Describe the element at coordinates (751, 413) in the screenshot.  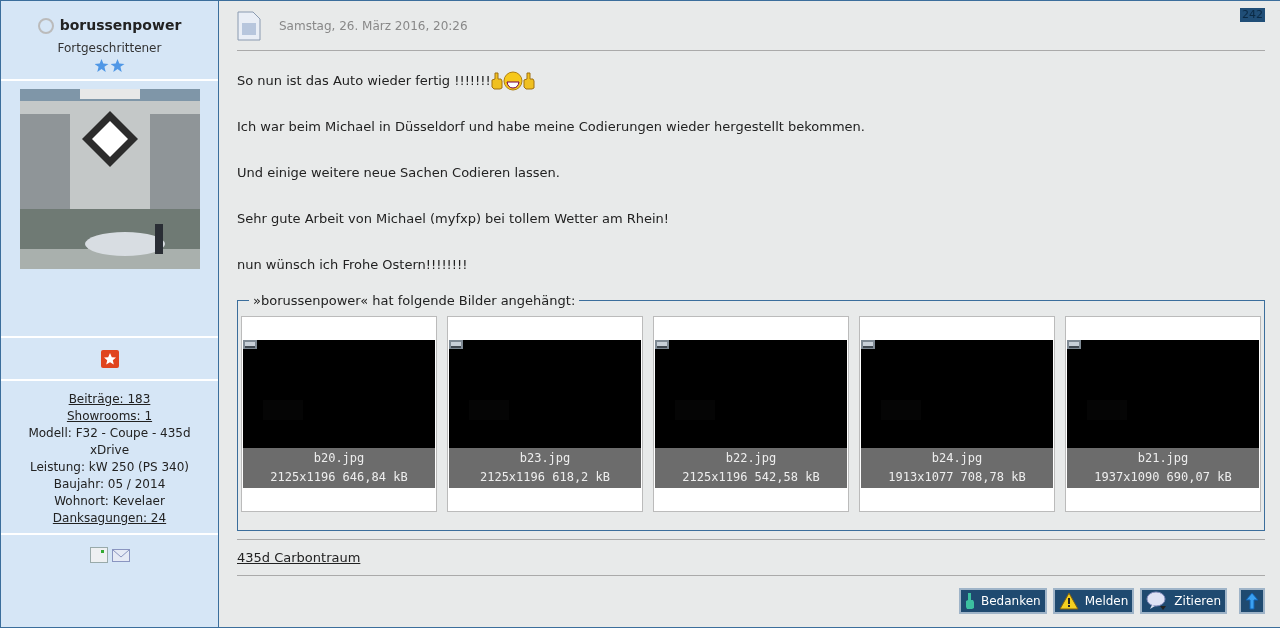
I see `thumbnail-card: b22.jpg 2125x1196 542,58 kB` at that location.